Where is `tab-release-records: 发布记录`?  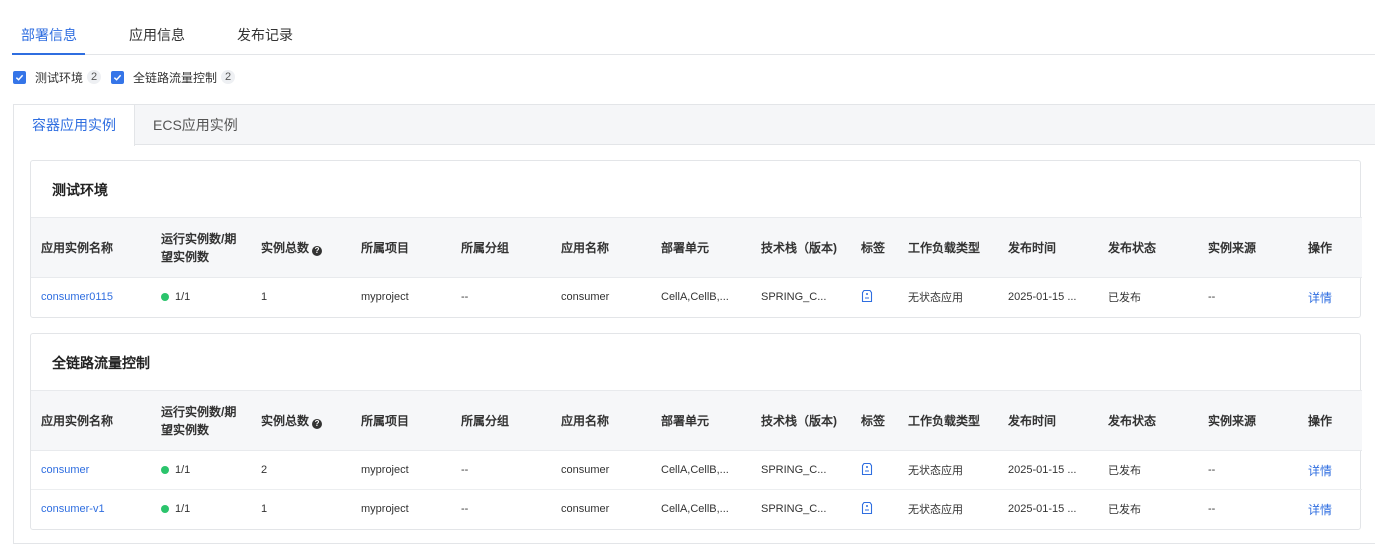
tab-release-records: 发布记录 is located at coordinates (265, 27).